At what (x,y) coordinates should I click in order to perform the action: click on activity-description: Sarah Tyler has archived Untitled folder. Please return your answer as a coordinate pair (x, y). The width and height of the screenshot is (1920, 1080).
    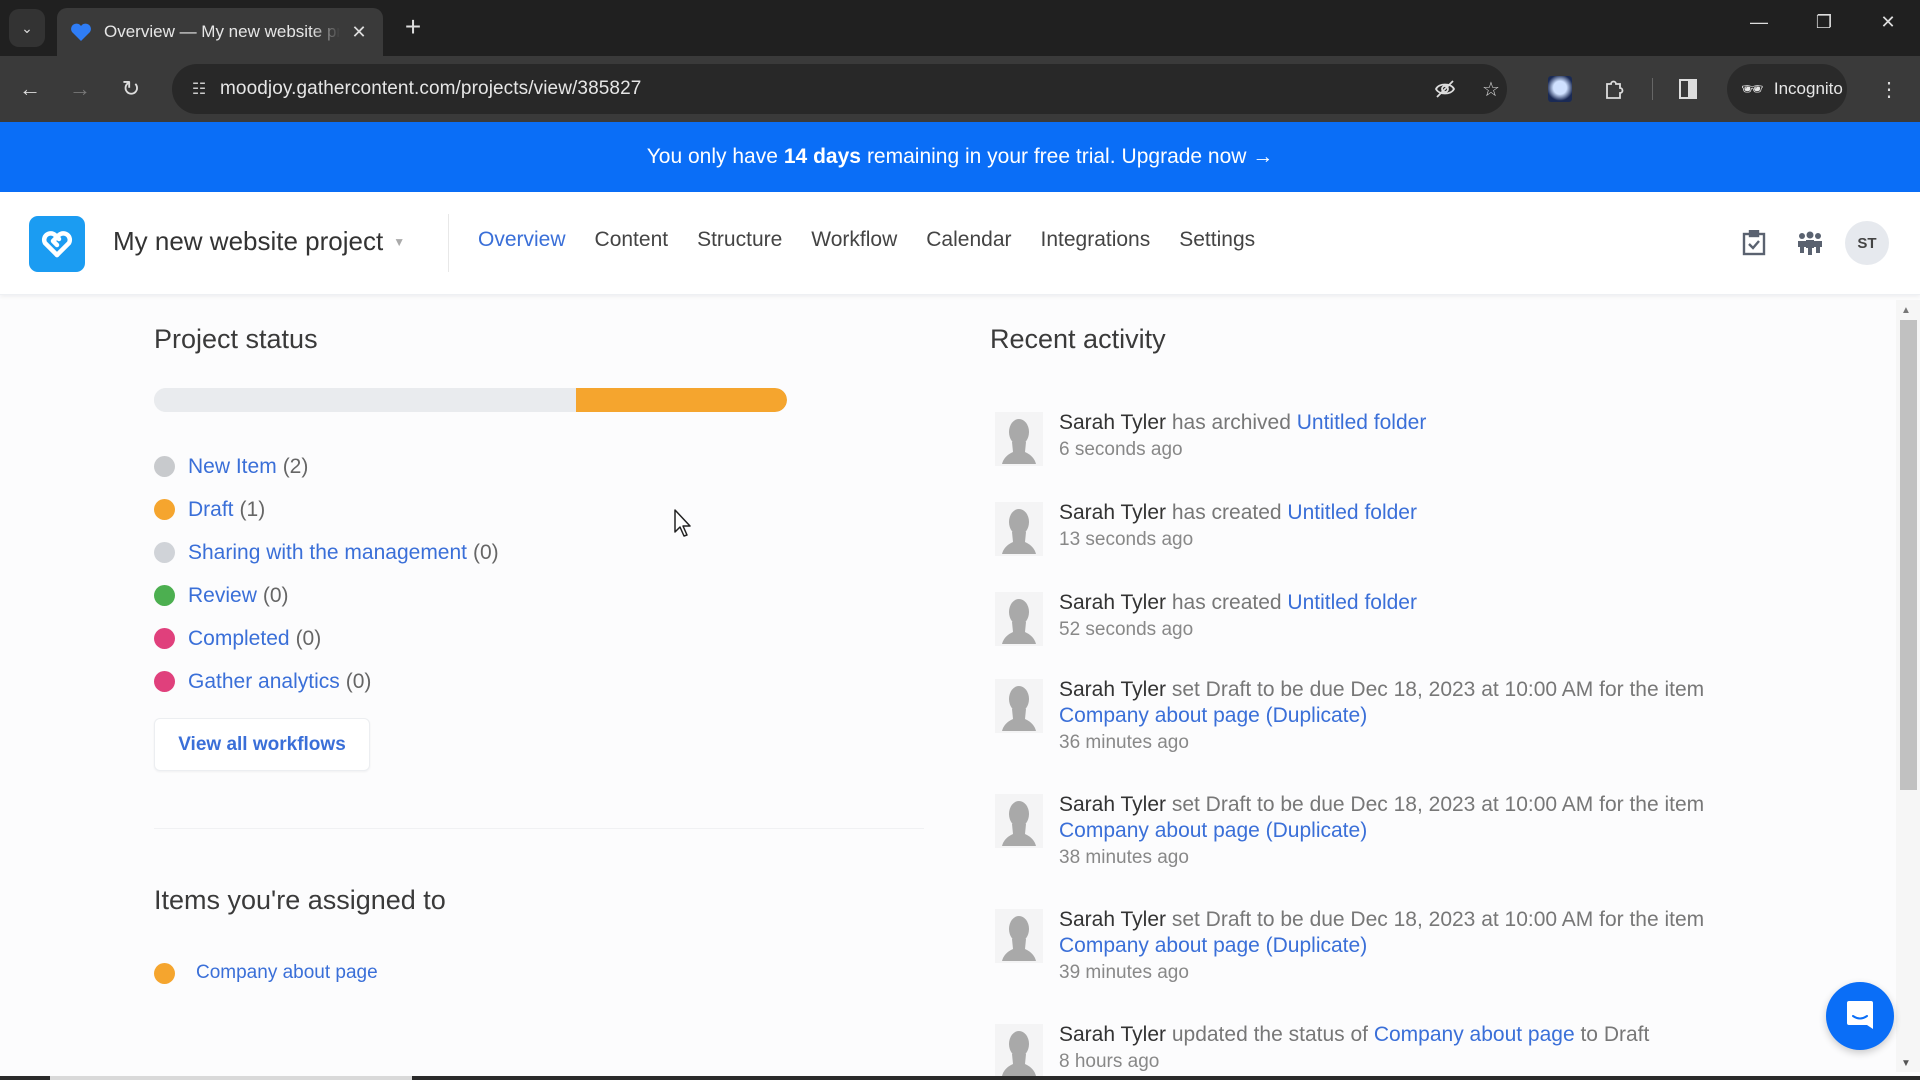
    Looking at the image, I should click on (1397, 423).